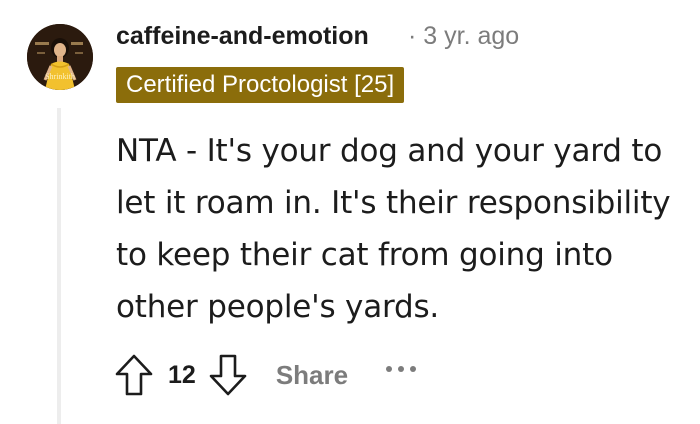  What do you see at coordinates (312, 375) in the screenshot?
I see `share-button: Share` at bounding box center [312, 375].